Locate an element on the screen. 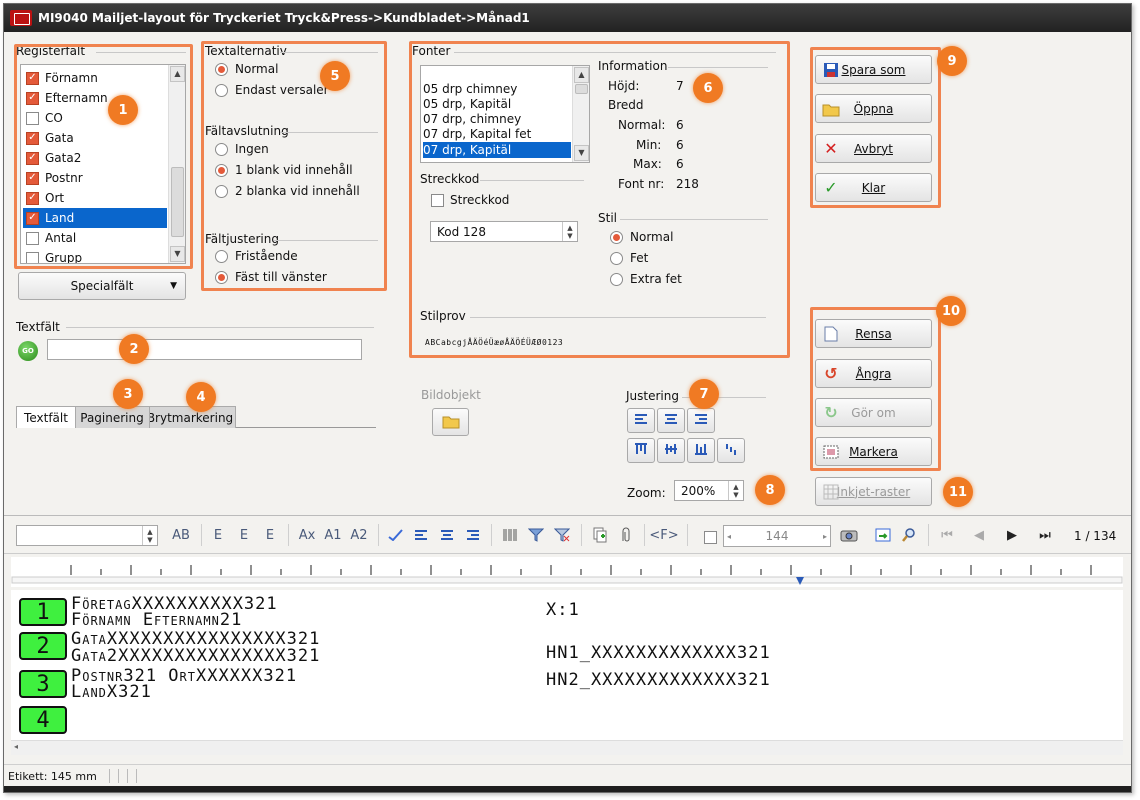 The image size is (1140, 800). align-center-button is located at coordinates (671, 420).